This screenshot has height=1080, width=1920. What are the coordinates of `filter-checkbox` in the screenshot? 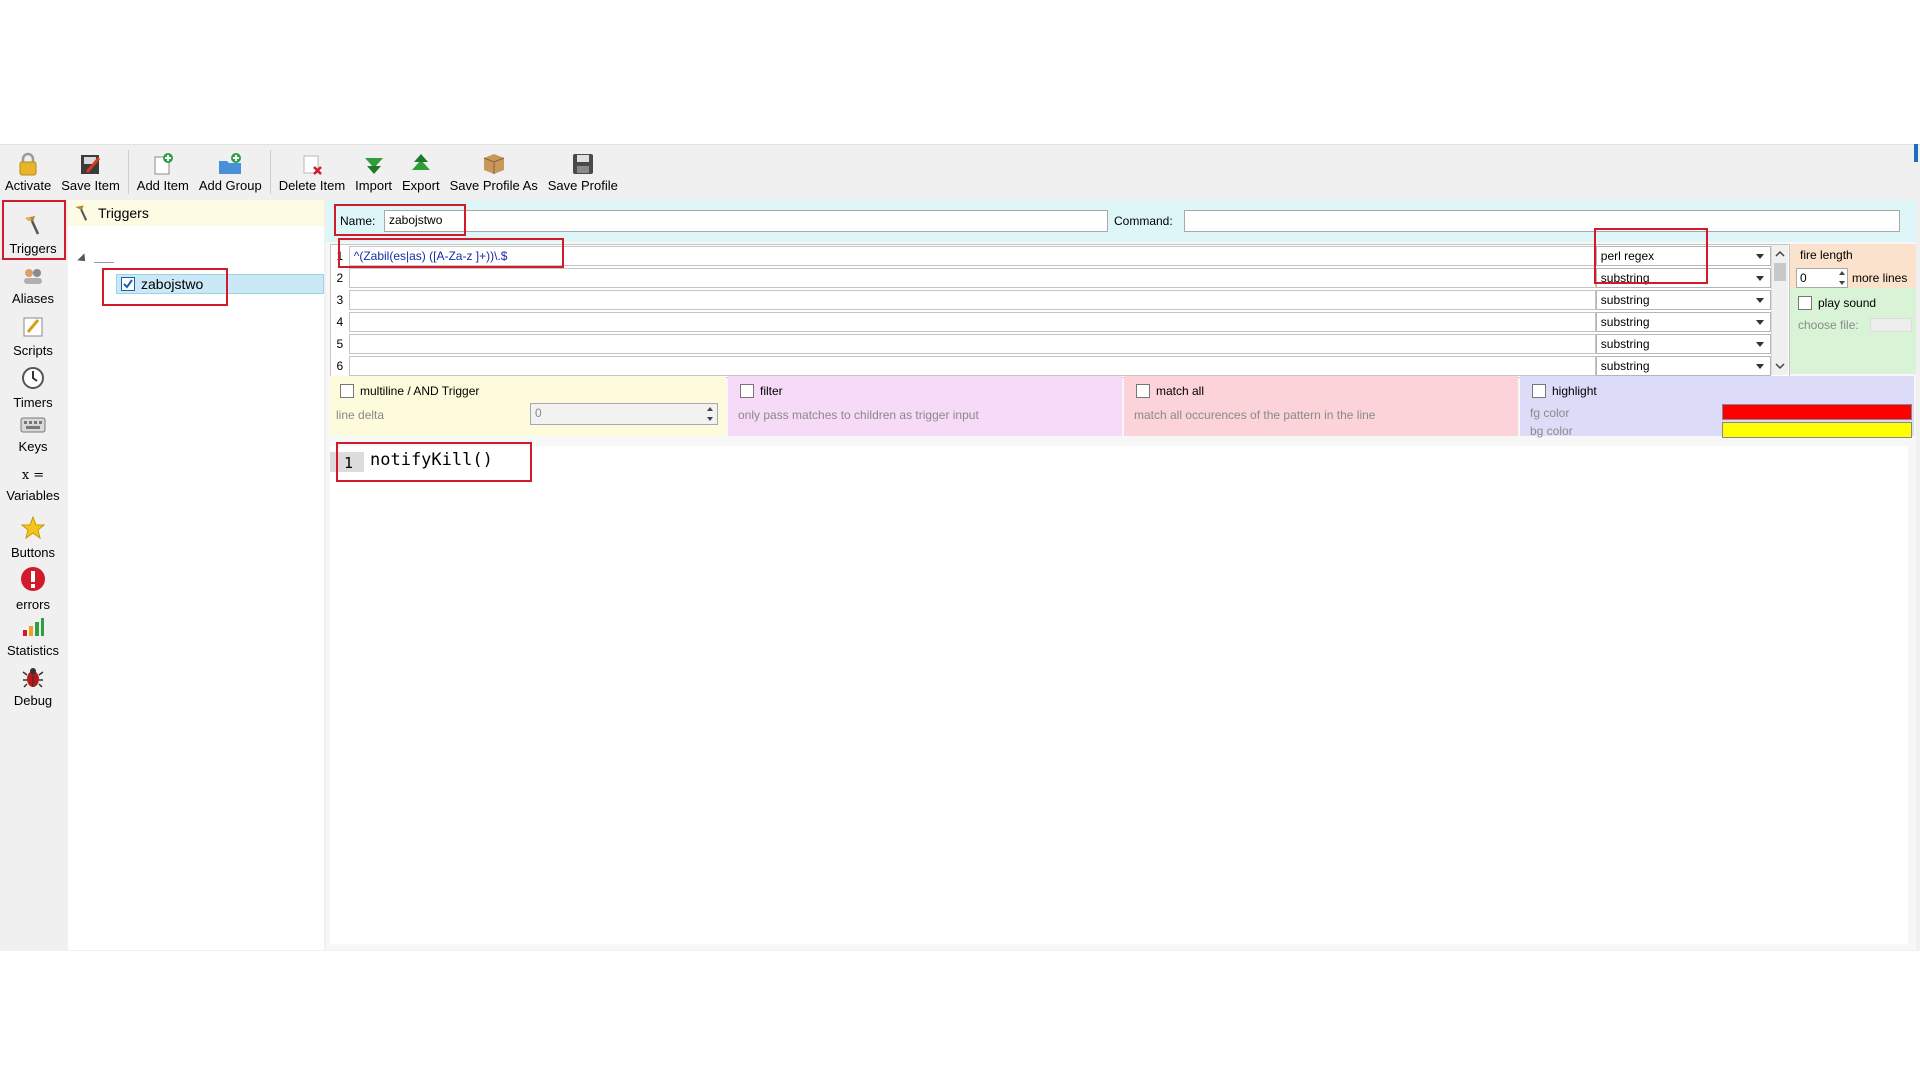 It's located at (747, 391).